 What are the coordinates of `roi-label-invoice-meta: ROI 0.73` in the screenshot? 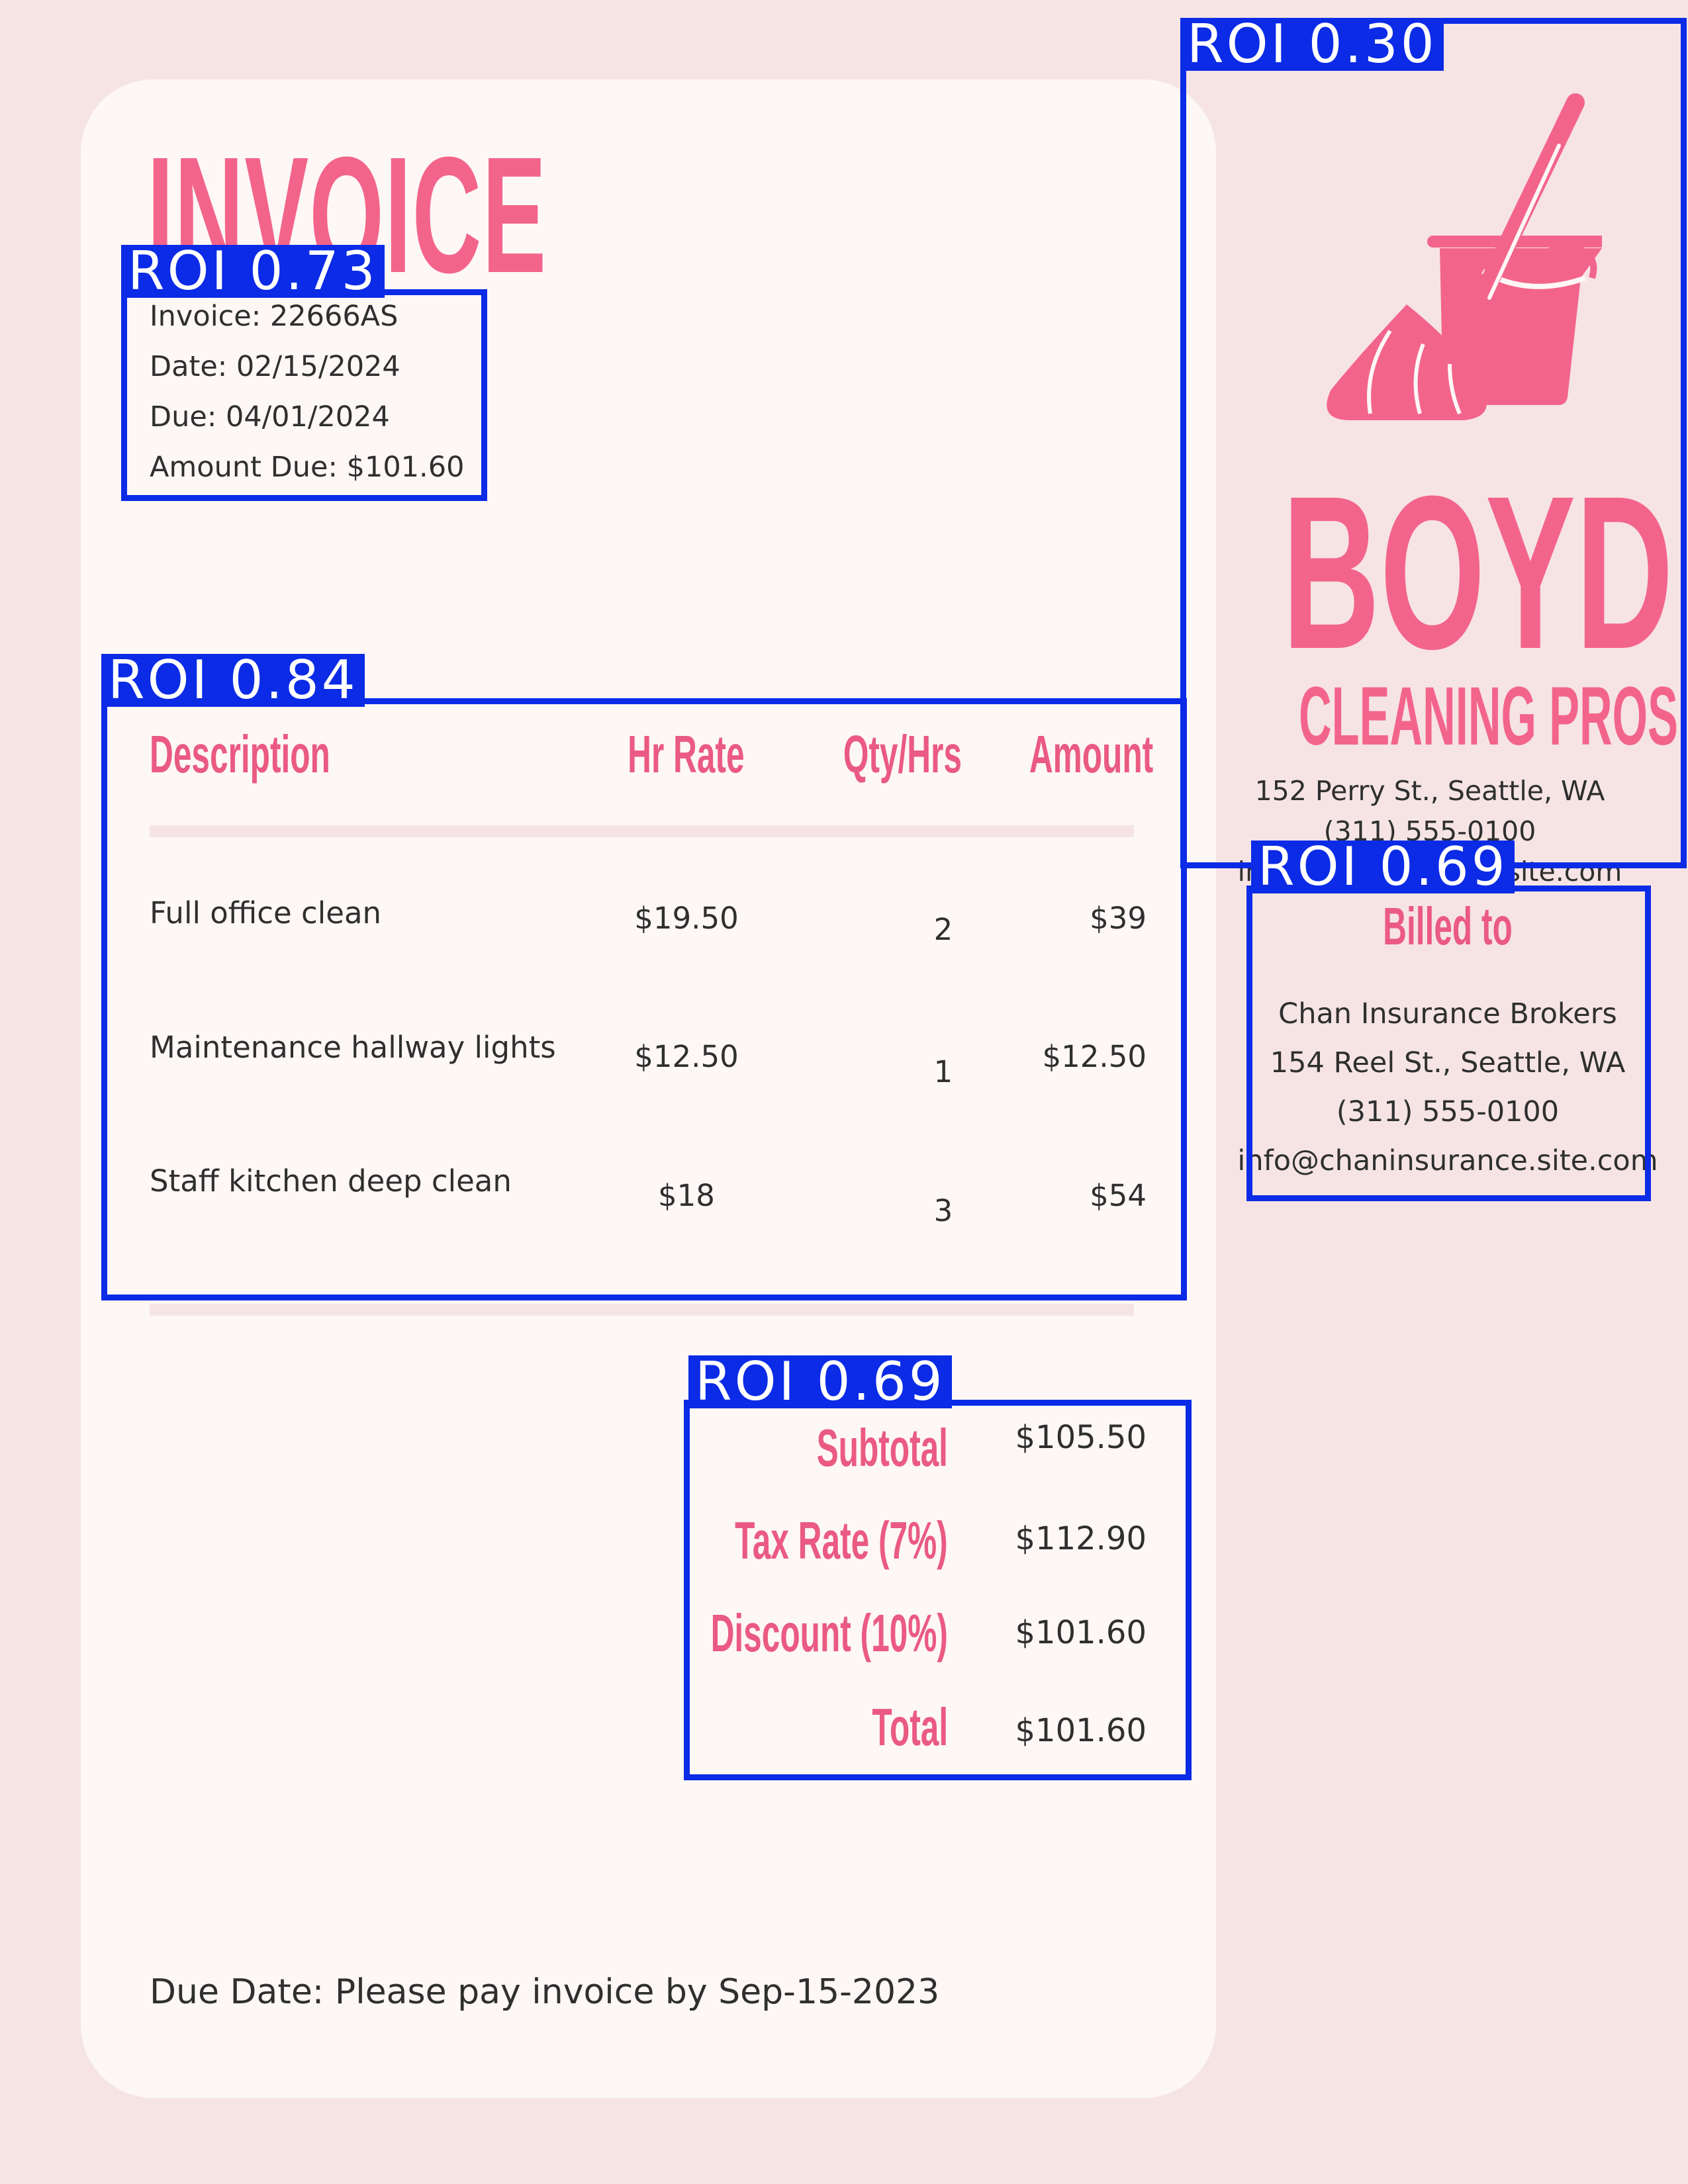 It's located at (253, 271).